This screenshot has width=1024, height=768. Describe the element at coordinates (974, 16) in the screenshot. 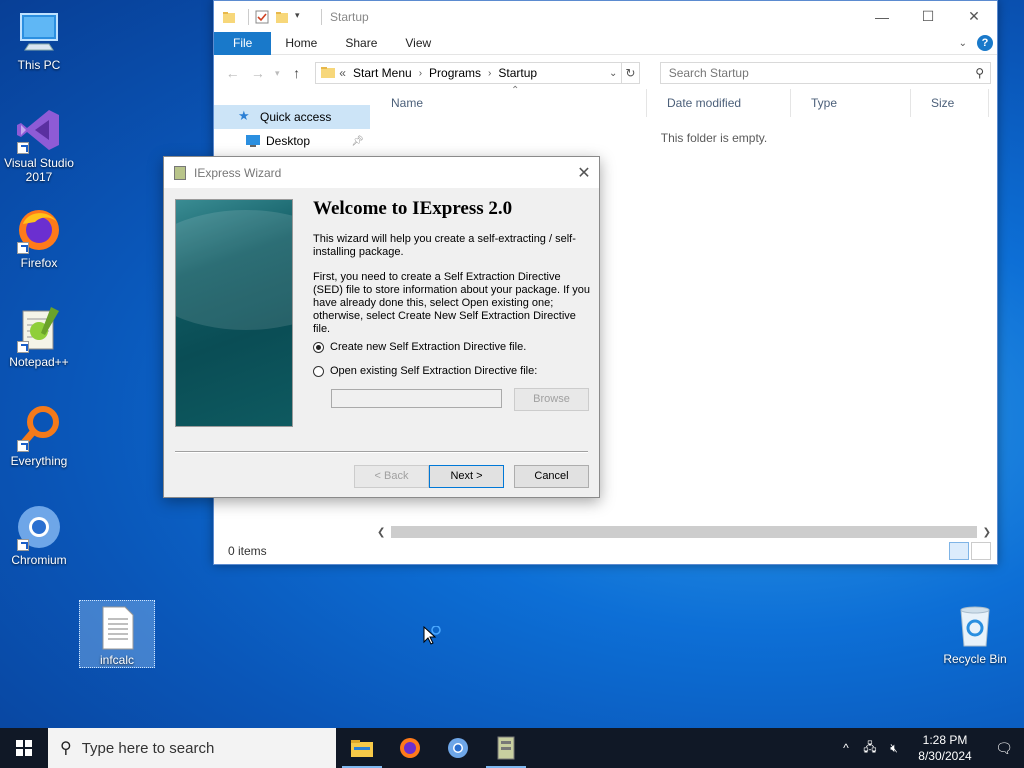

I see `close-button: ✕` at that location.